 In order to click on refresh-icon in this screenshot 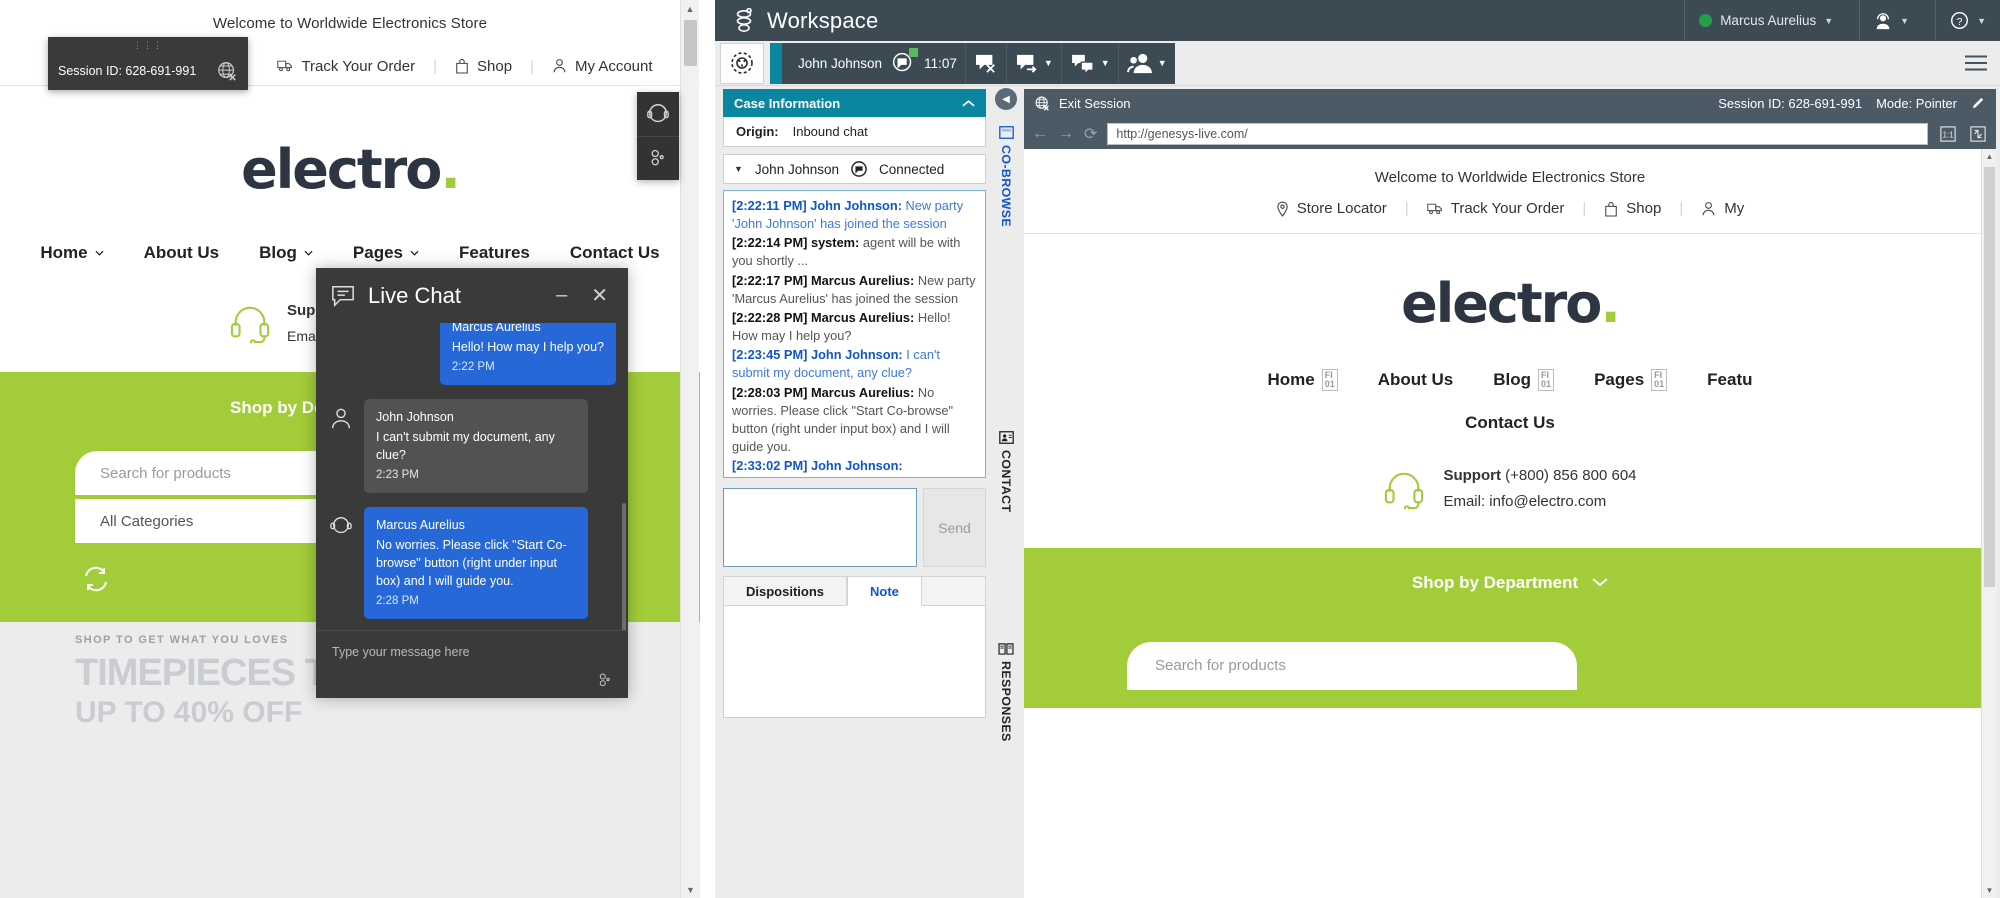, I will do `click(97, 580)`.